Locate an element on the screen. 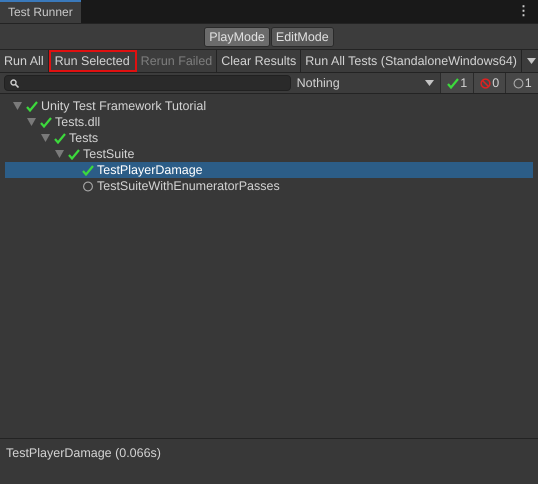 The width and height of the screenshot is (538, 484). toolbar-button: Run All Tests (StandaloneWindows64) is located at coordinates (411, 61).